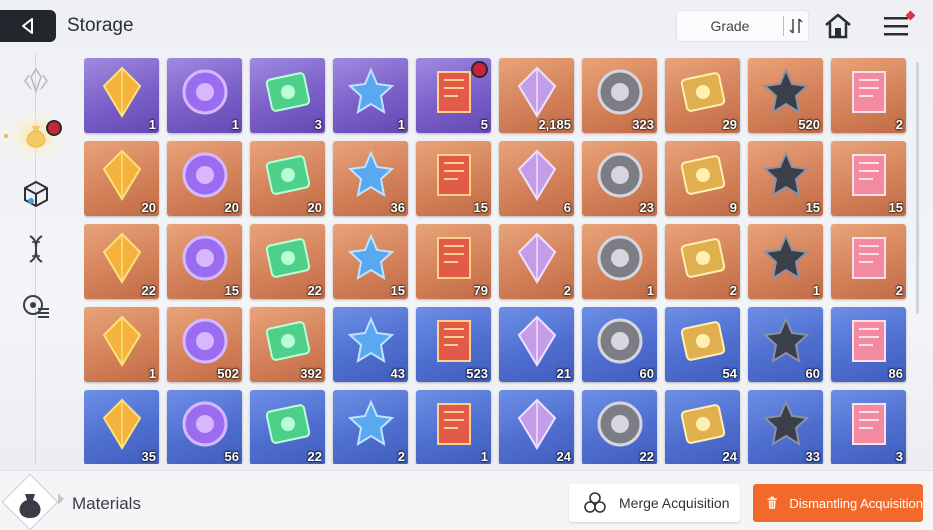 Image resolution: width=933 pixels, height=530 pixels. What do you see at coordinates (785, 95) in the screenshot?
I see `item-slot-gold-ticket: 520` at bounding box center [785, 95].